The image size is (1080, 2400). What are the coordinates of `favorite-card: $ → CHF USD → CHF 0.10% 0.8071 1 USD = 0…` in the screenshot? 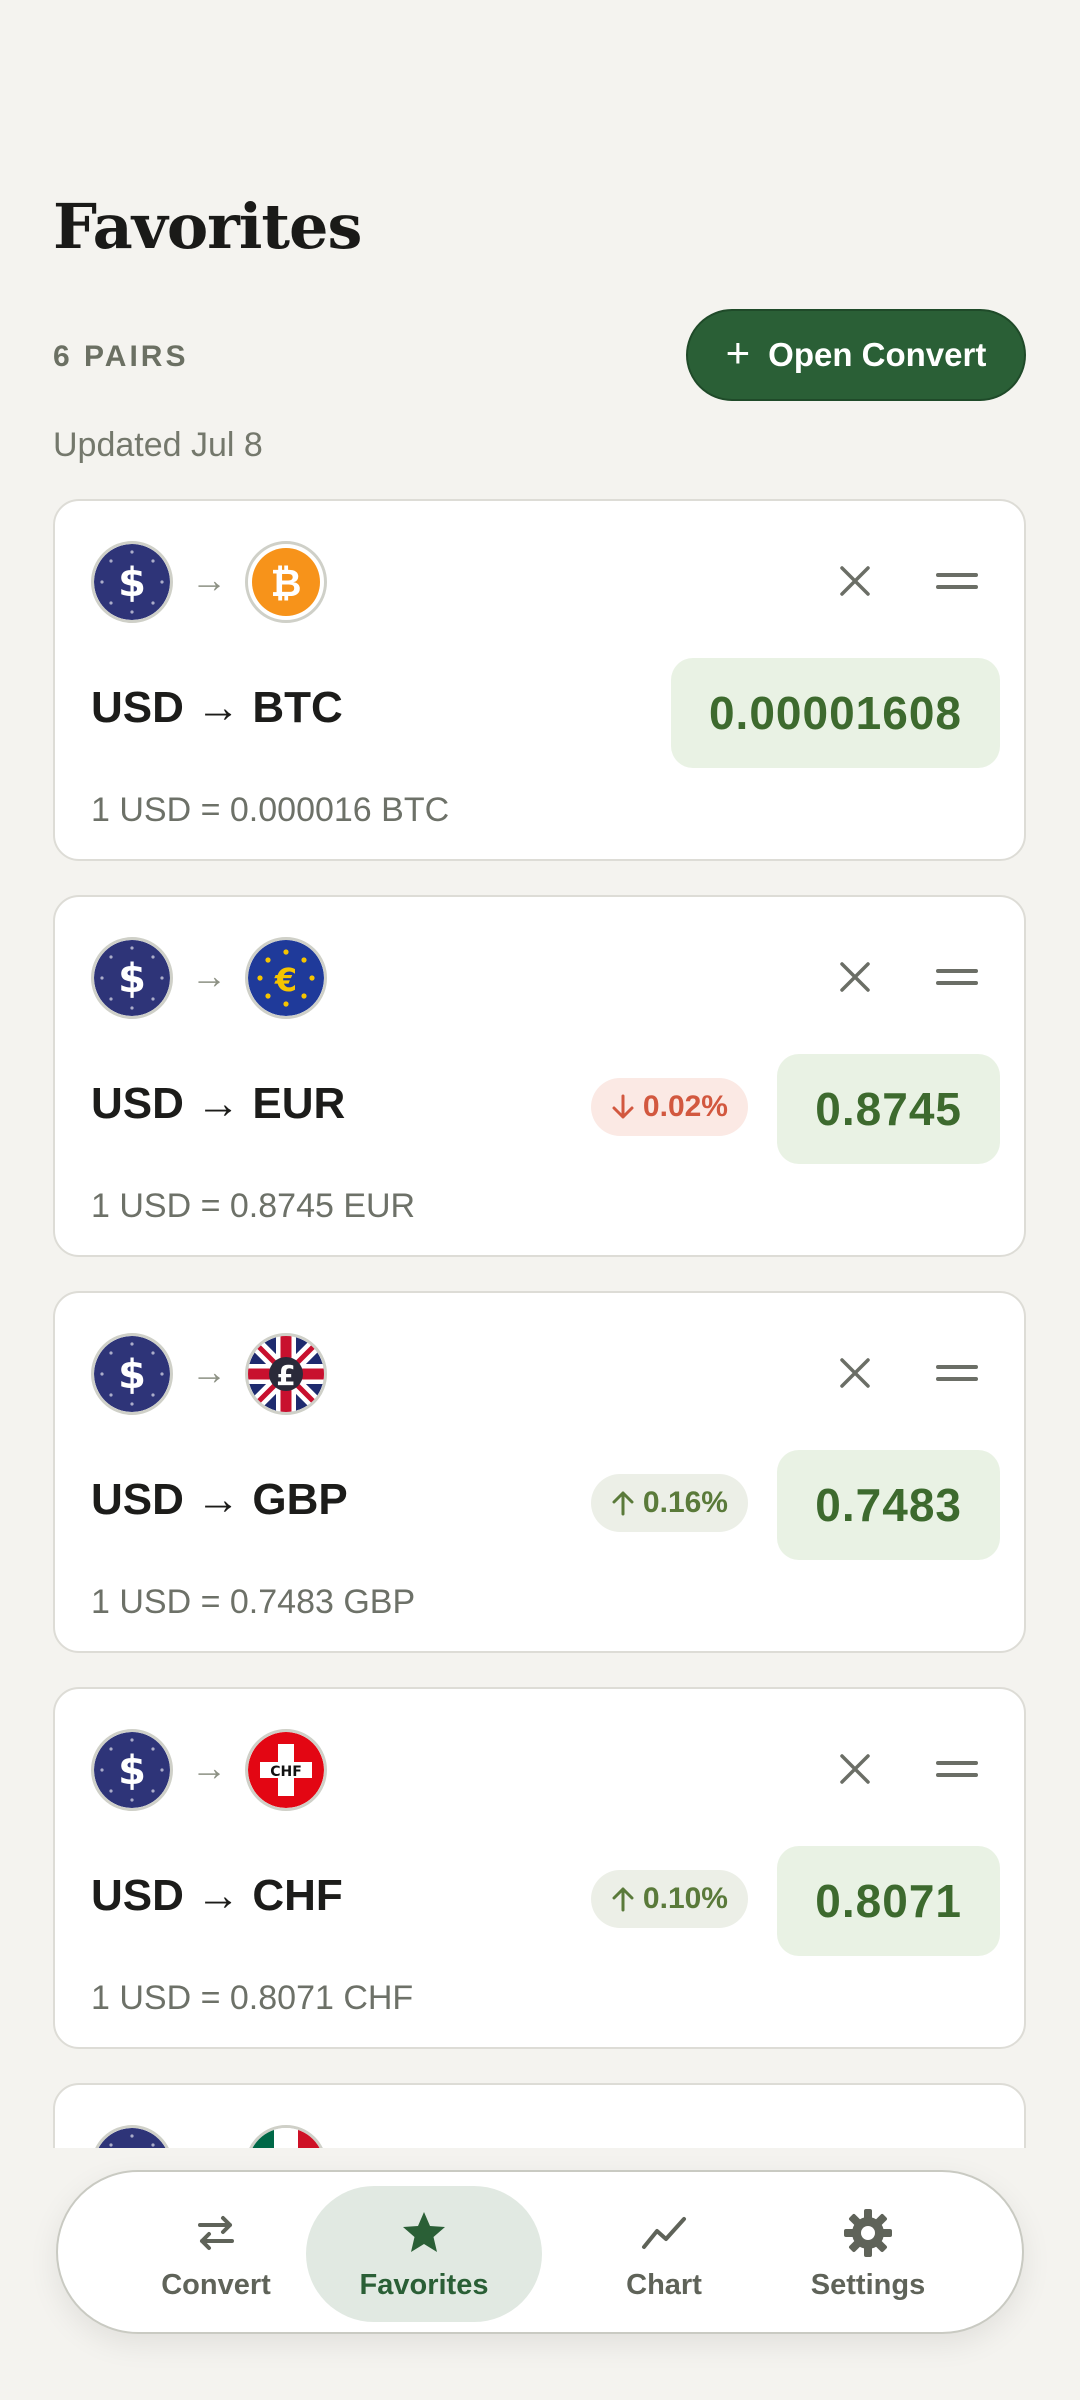 It's located at (539, 1868).